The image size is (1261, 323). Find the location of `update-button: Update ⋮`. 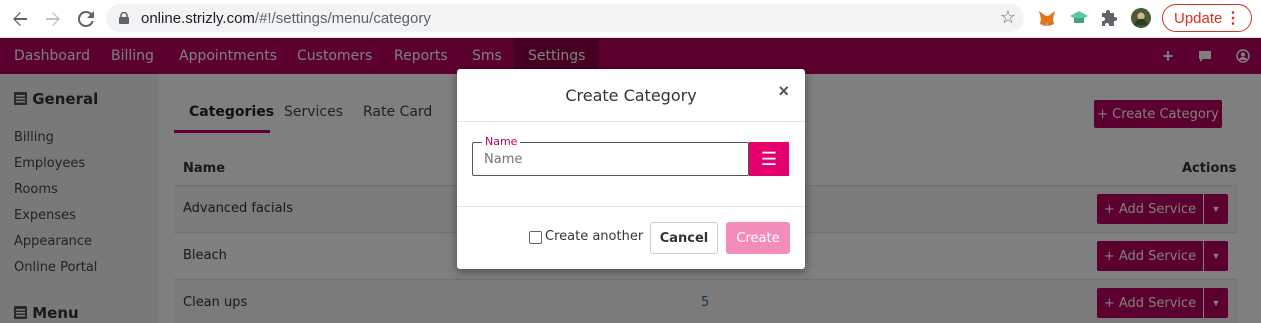

update-button: Update ⋮ is located at coordinates (1207, 18).